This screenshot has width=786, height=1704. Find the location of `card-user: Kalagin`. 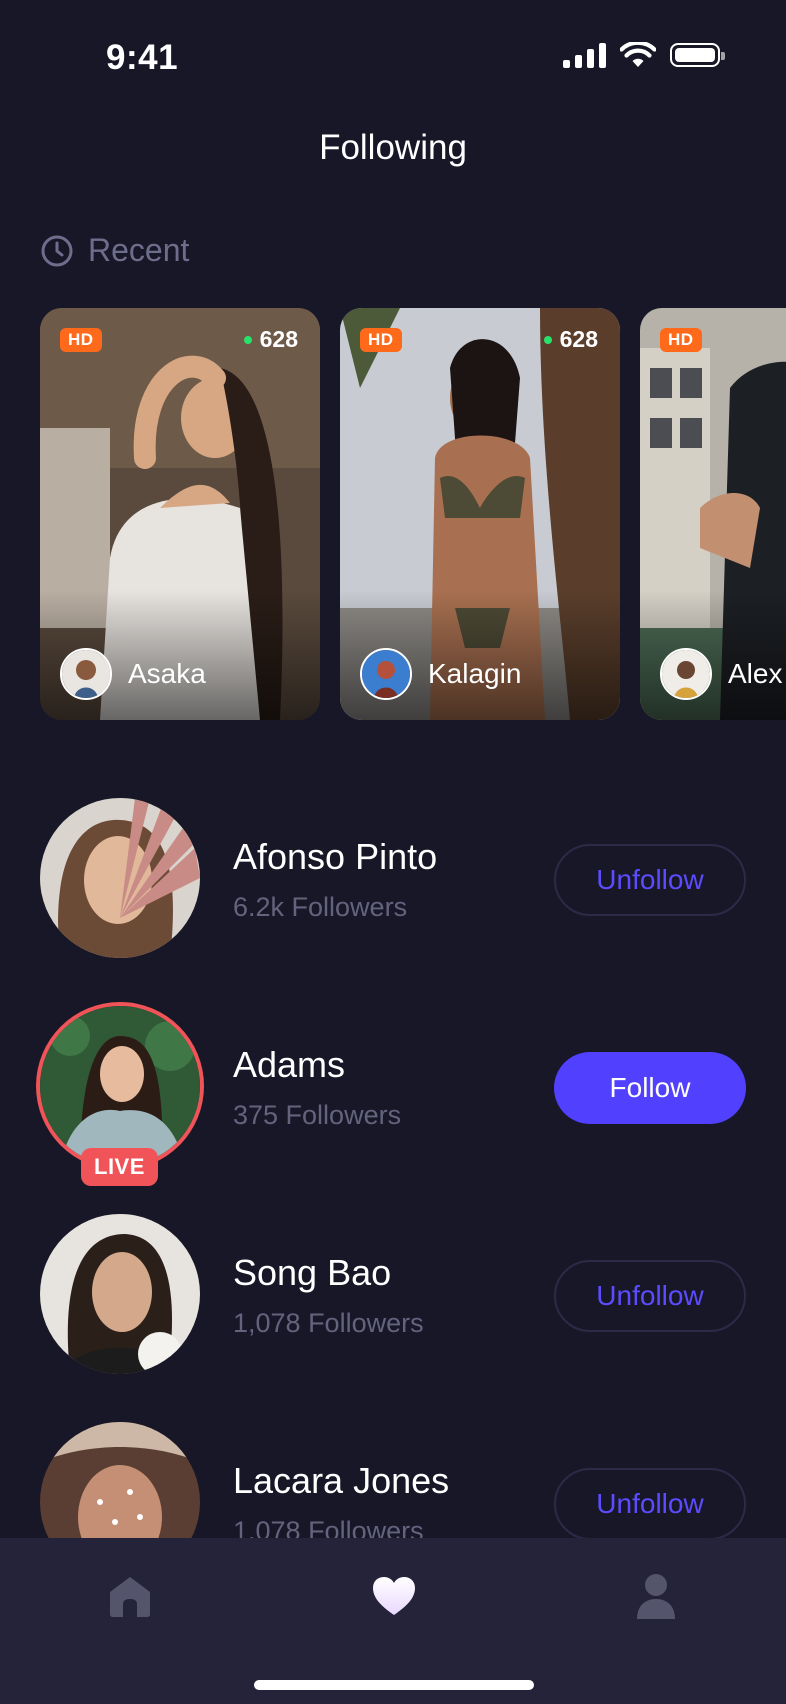

card-user: Kalagin is located at coordinates (440, 674).